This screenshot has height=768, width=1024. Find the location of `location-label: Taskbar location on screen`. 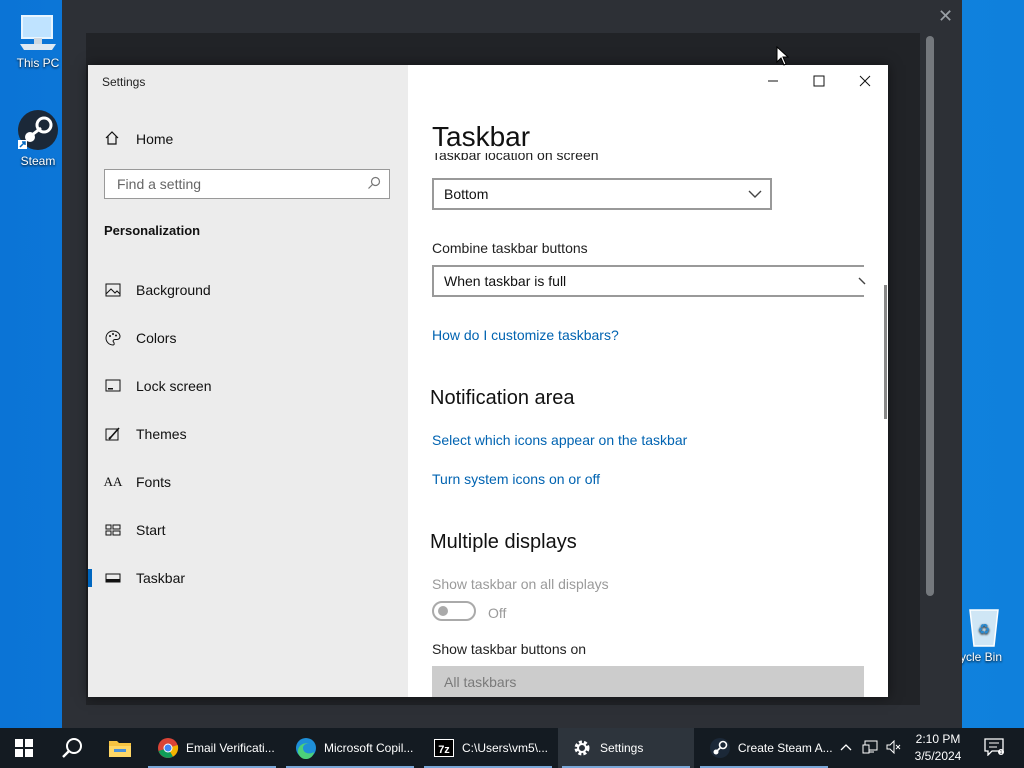

location-label: Taskbar location on screen is located at coordinates (515, 158).